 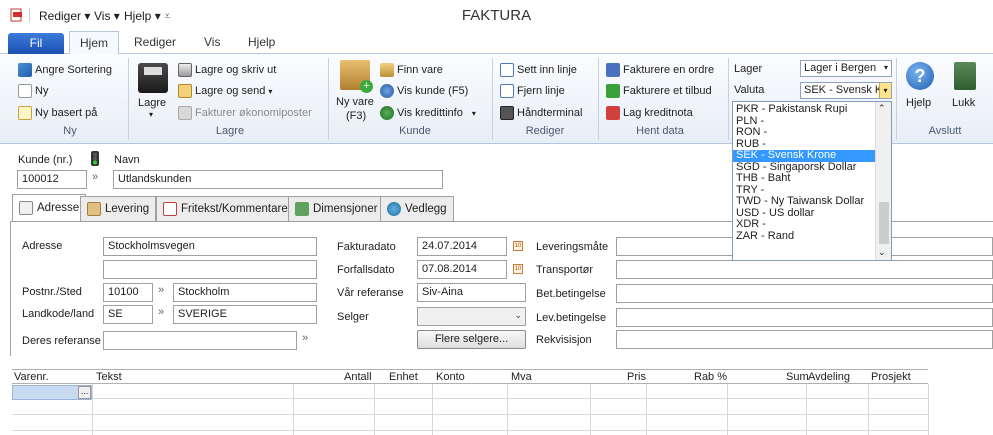 I want to click on kunde-nr-label: Kunde (nr.), so click(x=45, y=160).